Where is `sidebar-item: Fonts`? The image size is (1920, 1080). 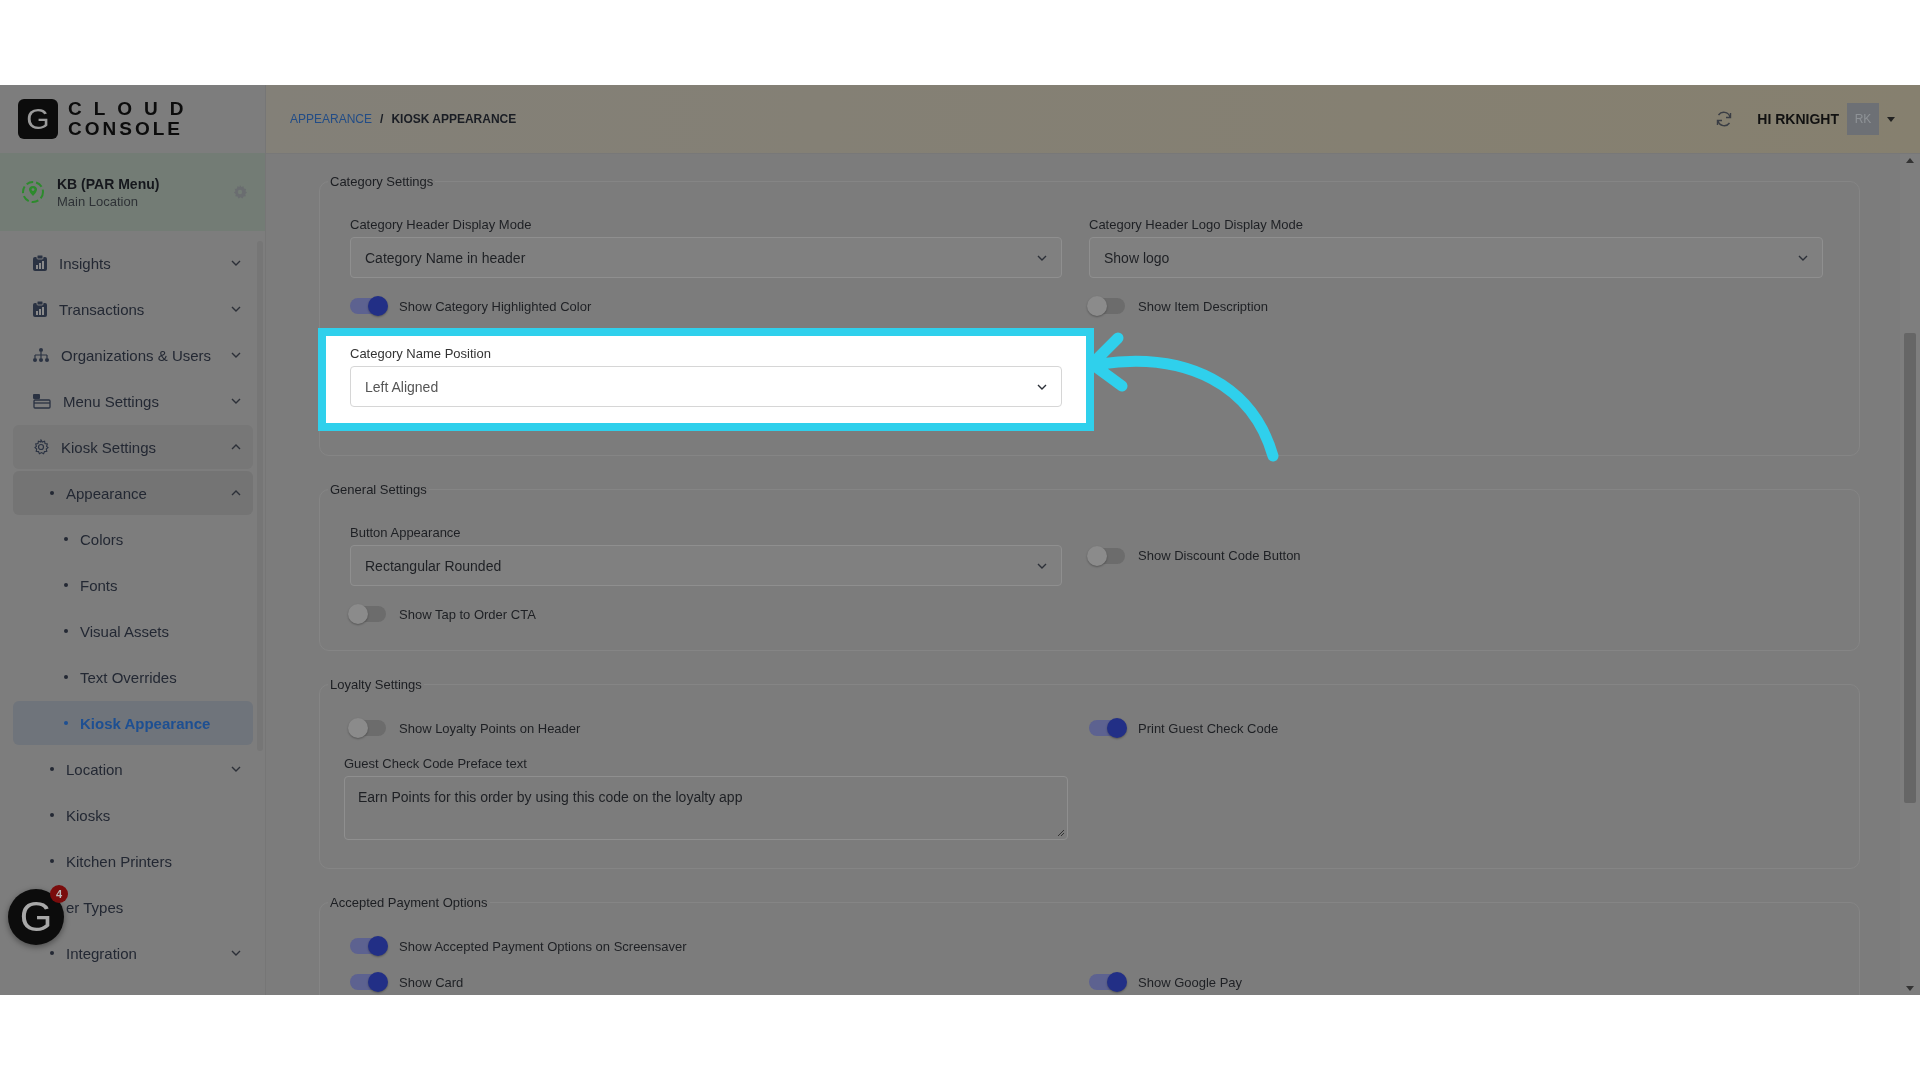 sidebar-item: Fonts is located at coordinates (160, 585).